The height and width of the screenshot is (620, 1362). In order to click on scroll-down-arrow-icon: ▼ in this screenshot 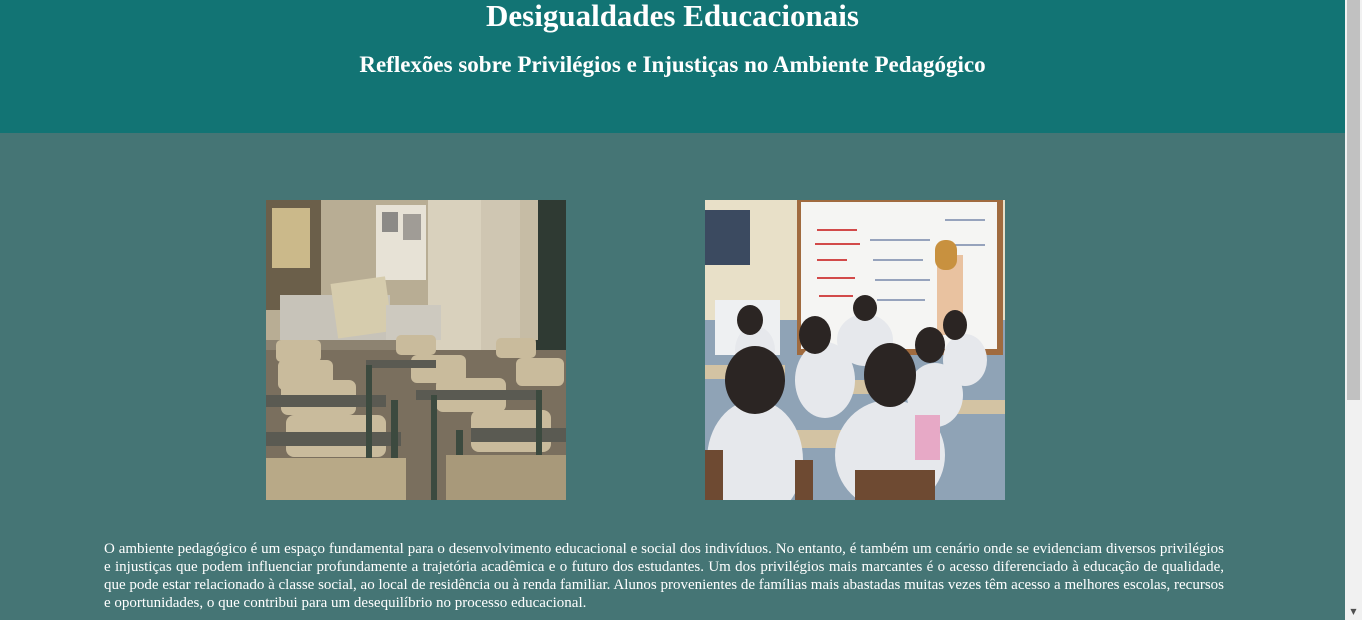, I will do `click(1353, 611)`.